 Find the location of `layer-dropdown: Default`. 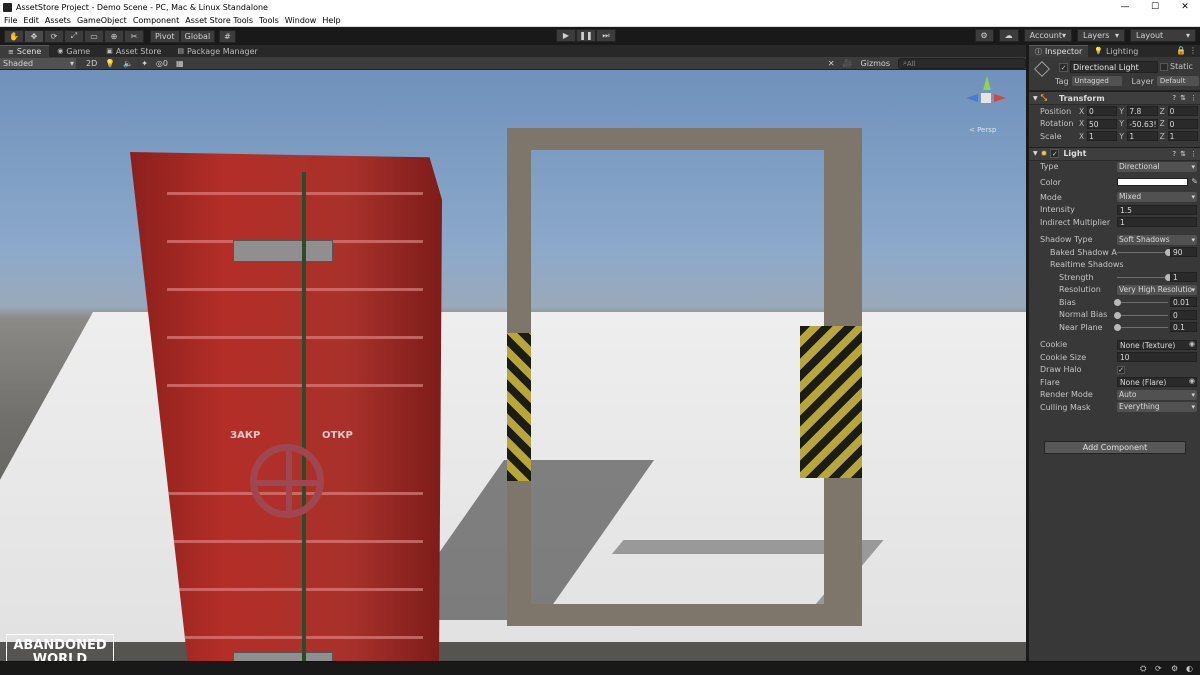

layer-dropdown: Default is located at coordinates (1177, 81).